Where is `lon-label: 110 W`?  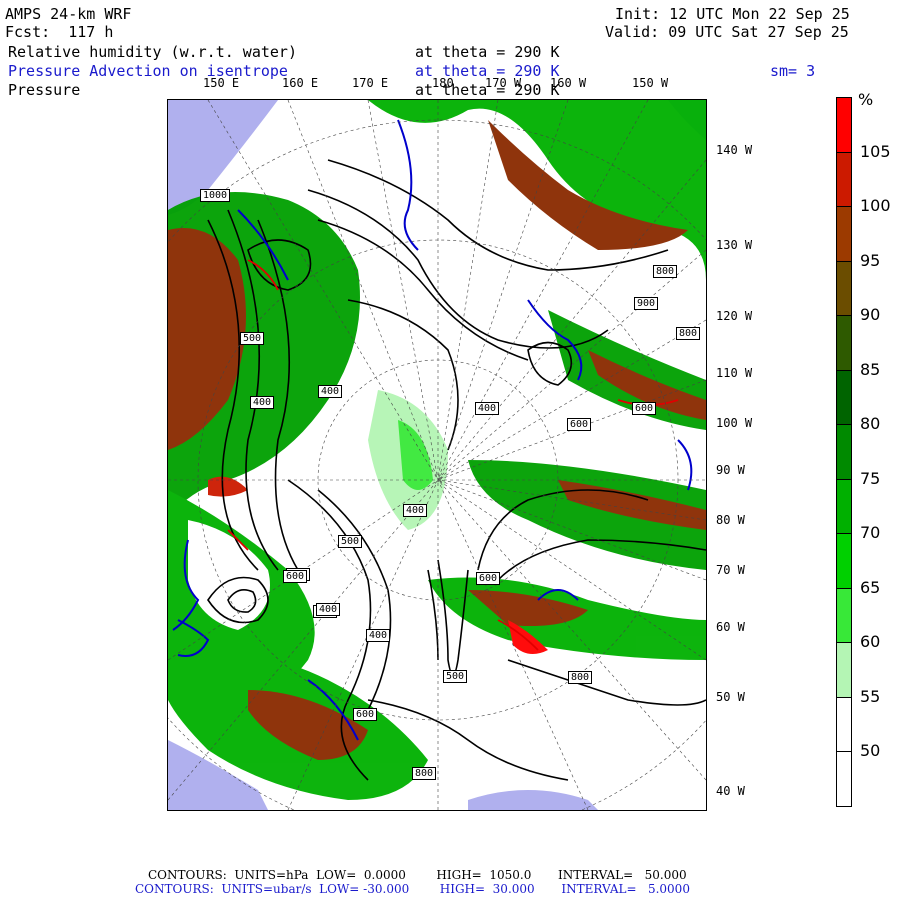
lon-label: 110 W is located at coordinates (734, 373).